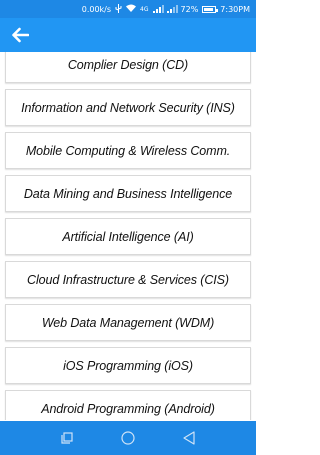 This screenshot has height=455, width=320. I want to click on list-item: Complier Design (CD), so click(128, 67).